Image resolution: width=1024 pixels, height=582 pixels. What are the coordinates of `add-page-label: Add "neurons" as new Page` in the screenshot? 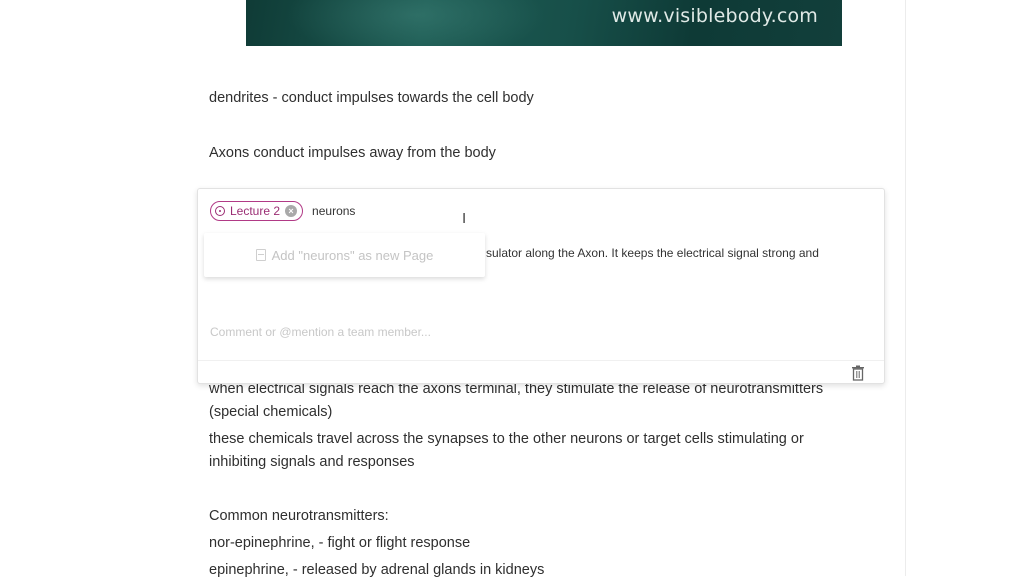 It's located at (352, 255).